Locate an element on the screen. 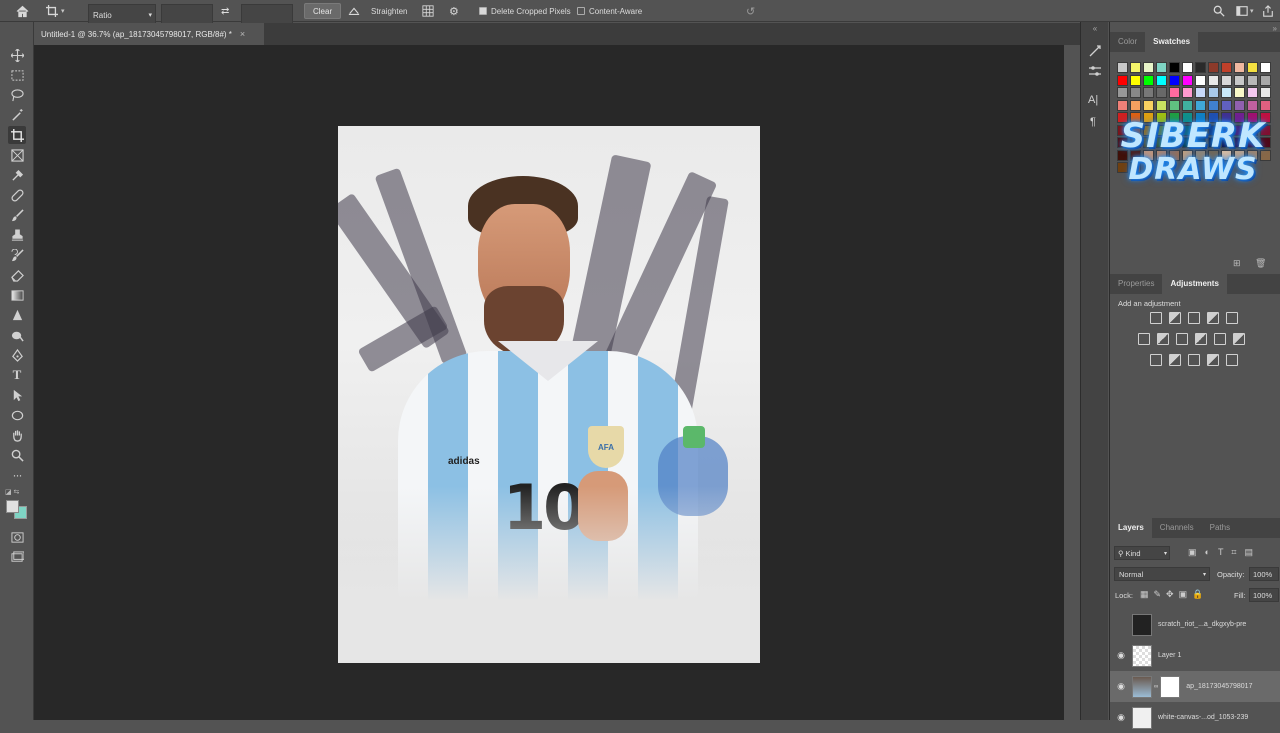 This screenshot has width=1280, height=733. type-tool-icon: T is located at coordinates (17, 375).